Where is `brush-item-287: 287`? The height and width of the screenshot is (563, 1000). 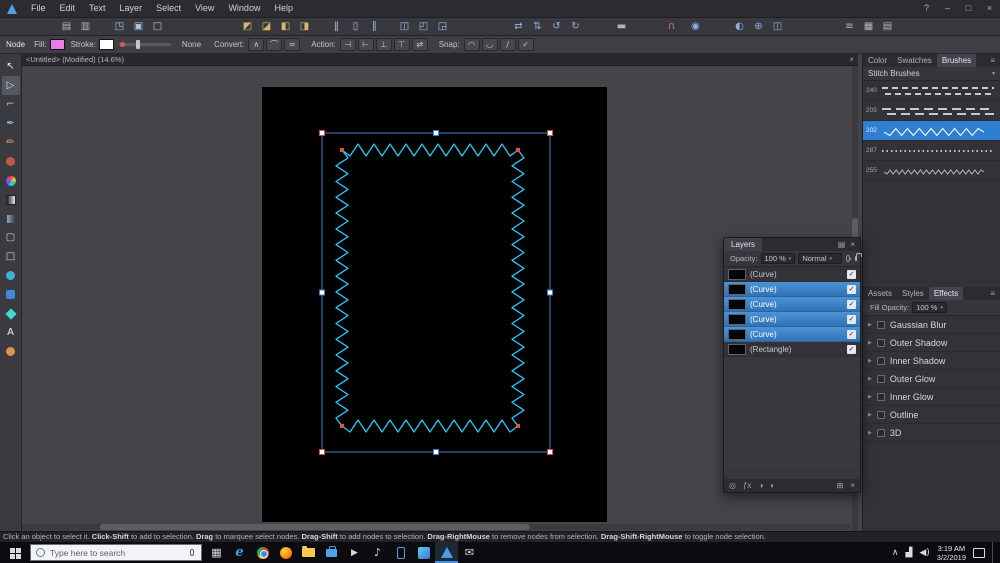
brush-item-287: 287 is located at coordinates (931, 151).